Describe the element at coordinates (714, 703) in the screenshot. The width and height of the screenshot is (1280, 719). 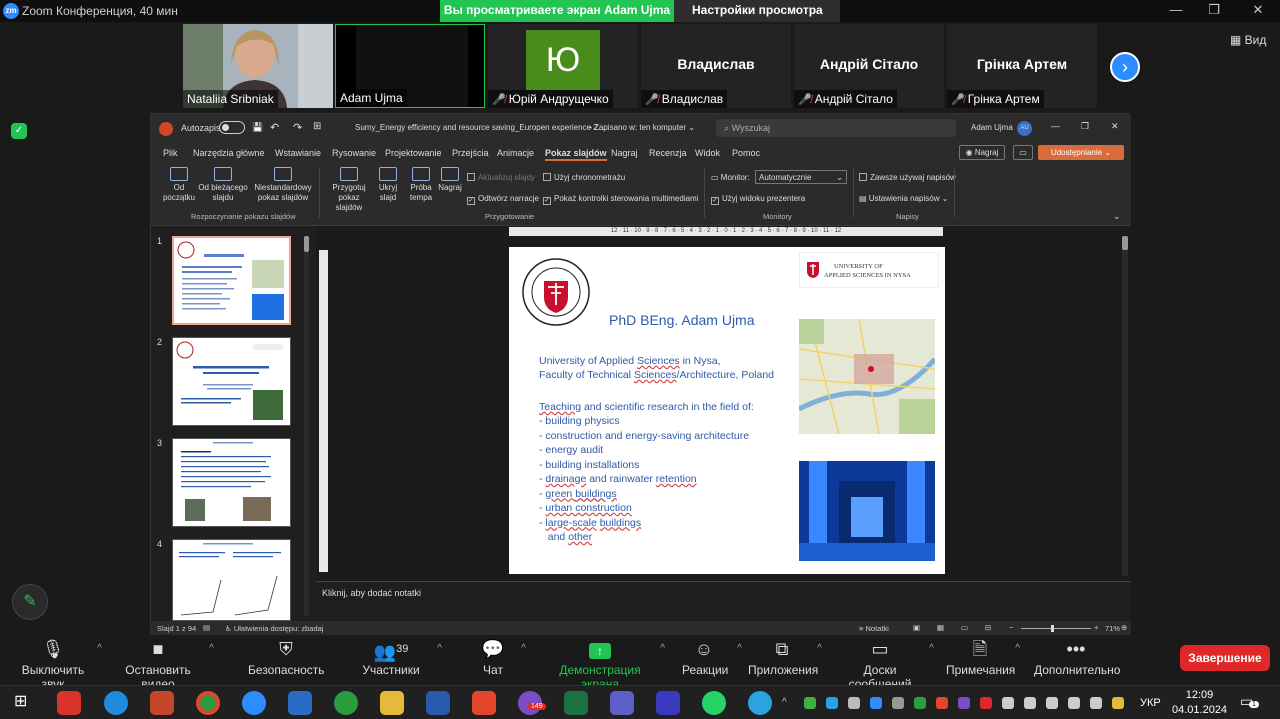
I see `whatsapp-icon` at that location.